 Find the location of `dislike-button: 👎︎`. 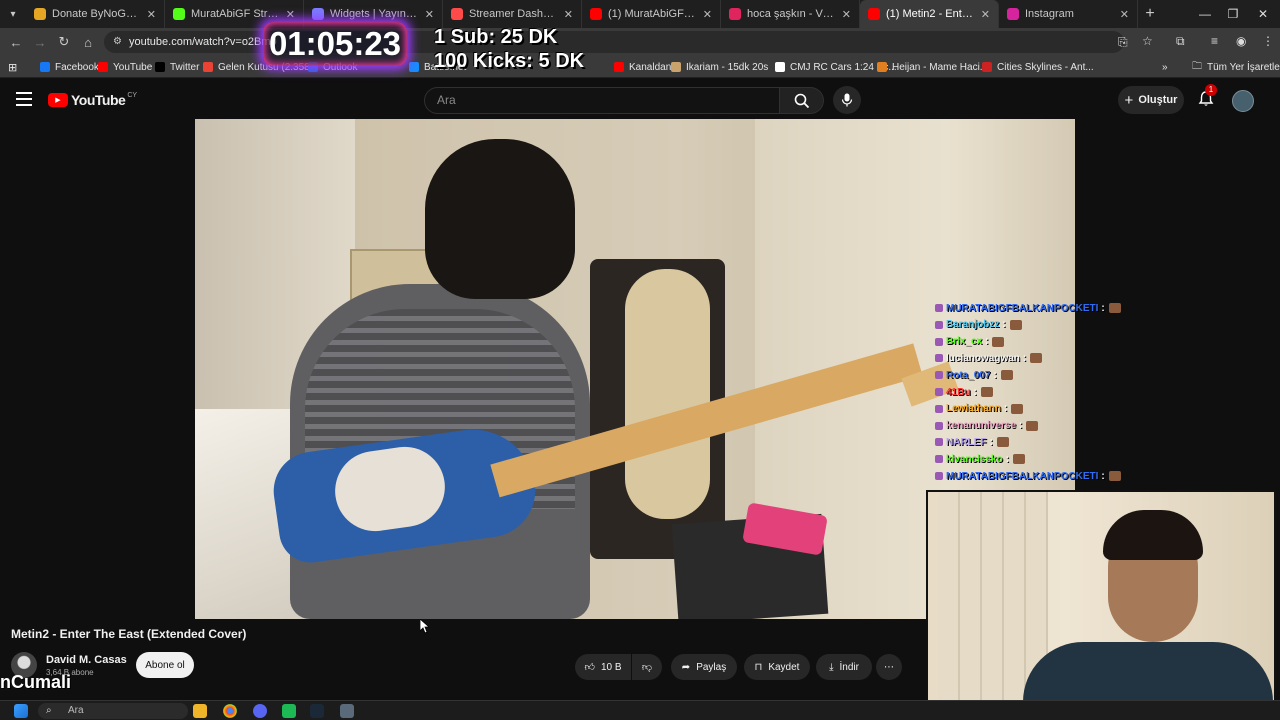

dislike-button: 👎︎ is located at coordinates (647, 667).